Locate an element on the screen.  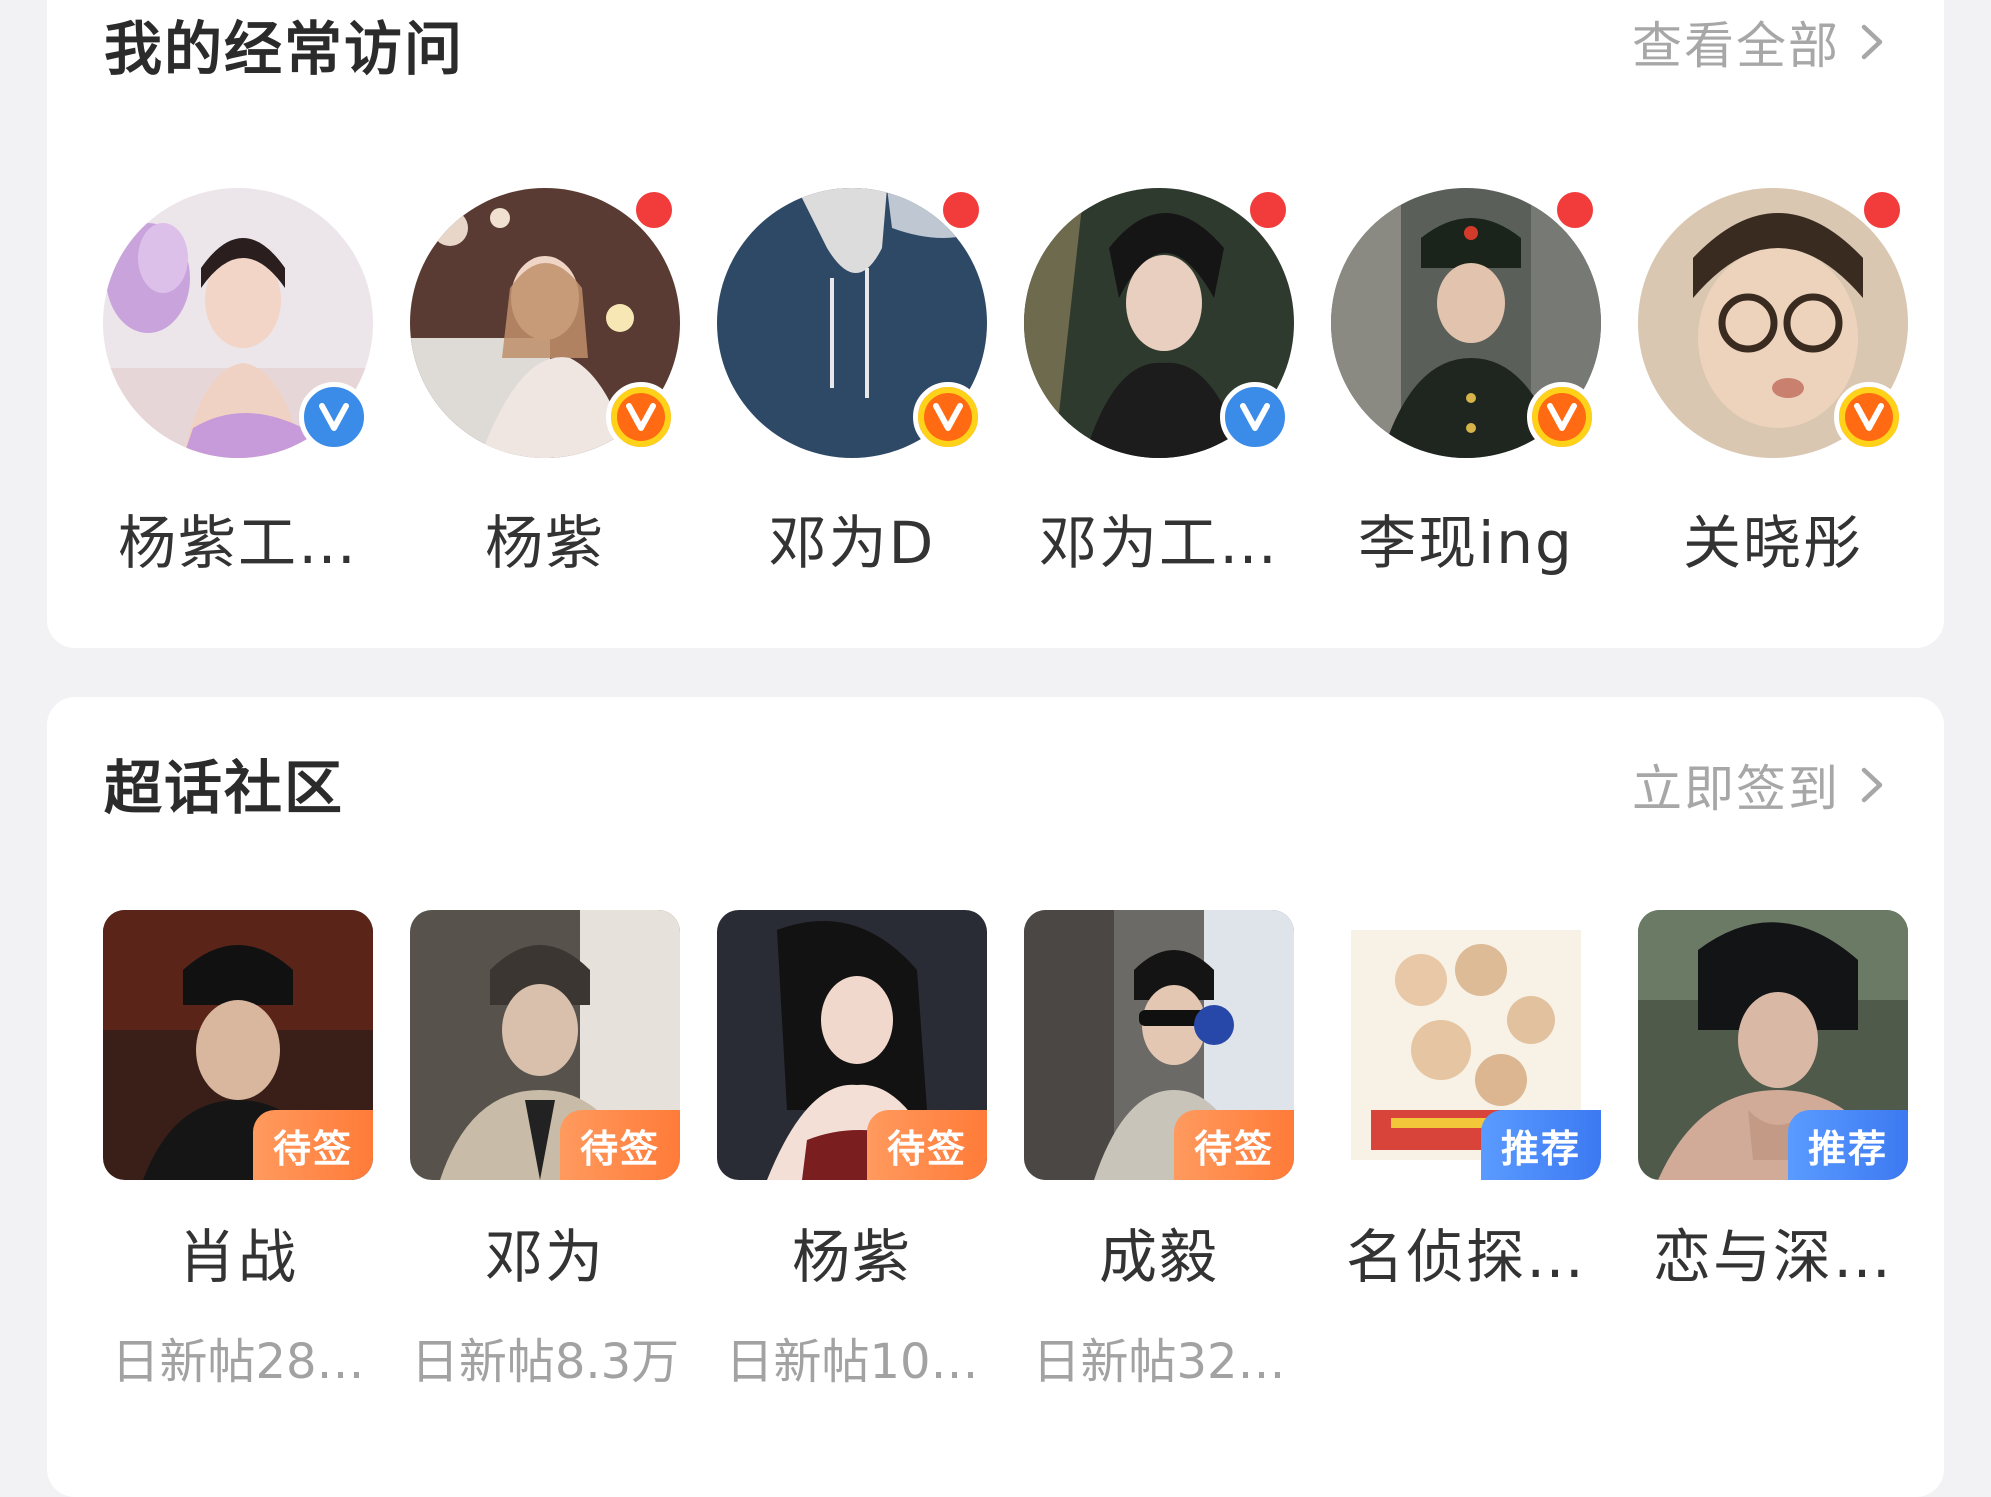
visit-name: 李现ing is located at coordinates (1466, 543).